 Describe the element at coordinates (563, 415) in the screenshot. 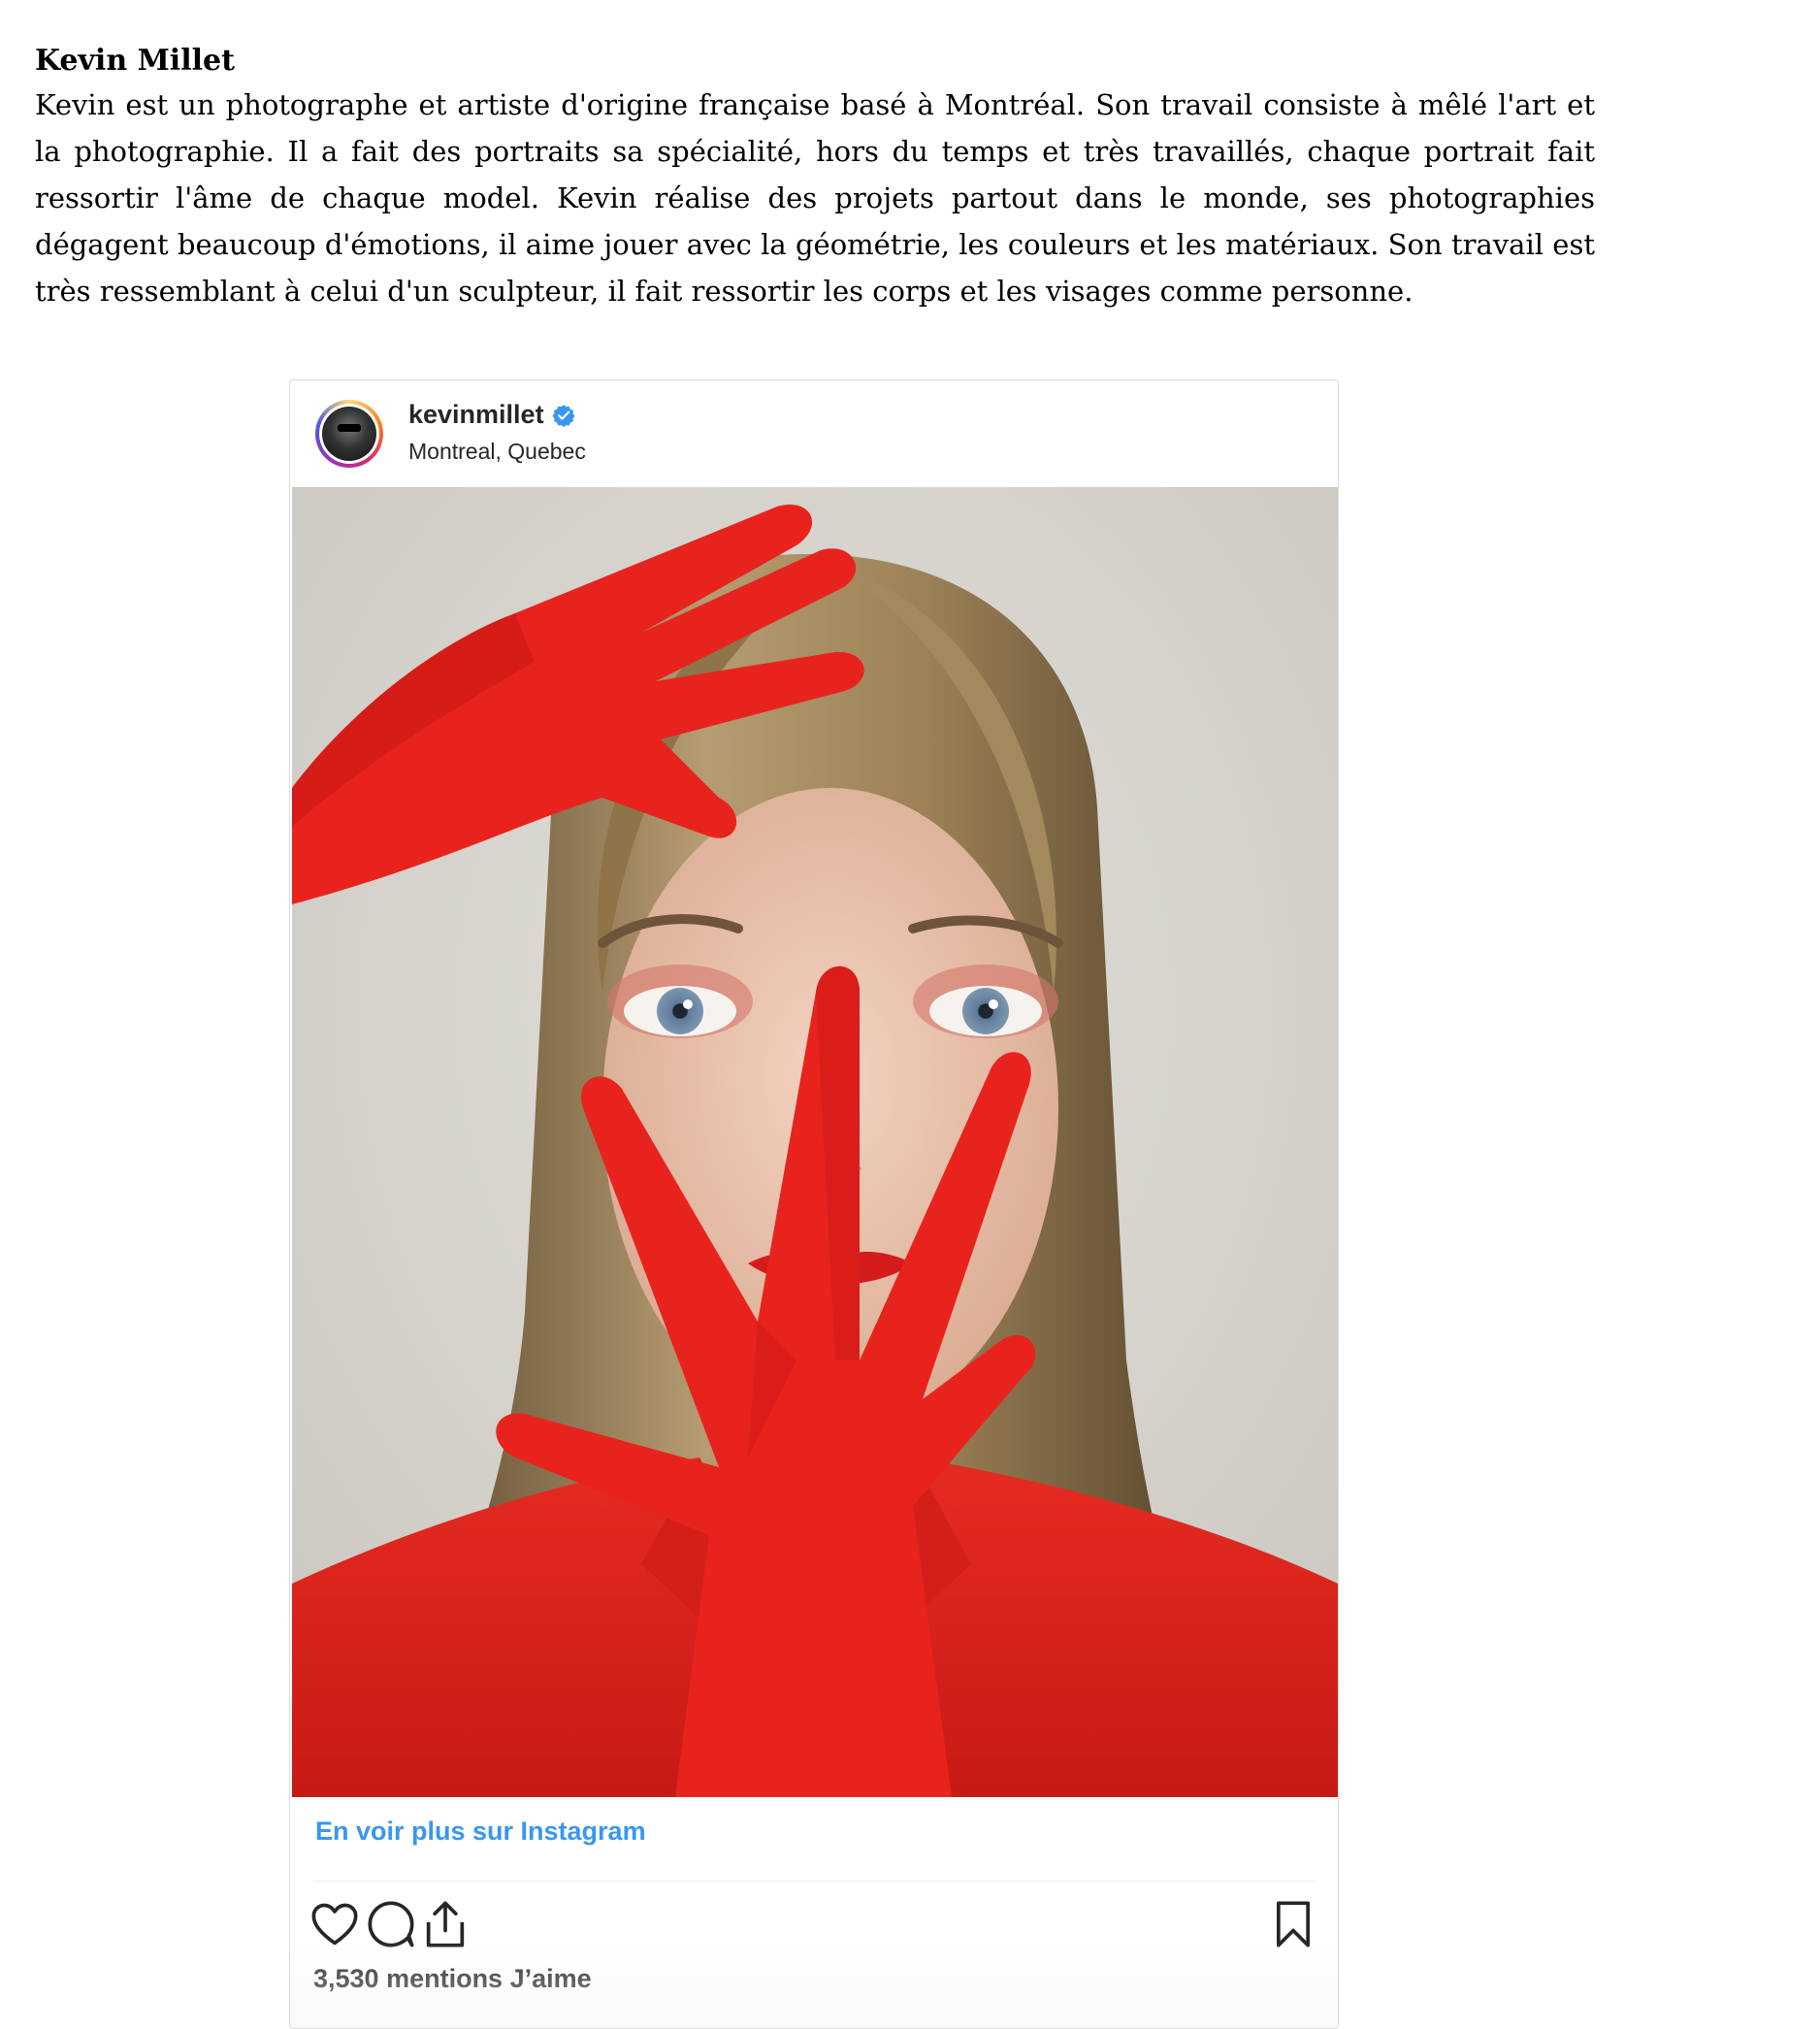

I see `verified-badge-icon` at that location.